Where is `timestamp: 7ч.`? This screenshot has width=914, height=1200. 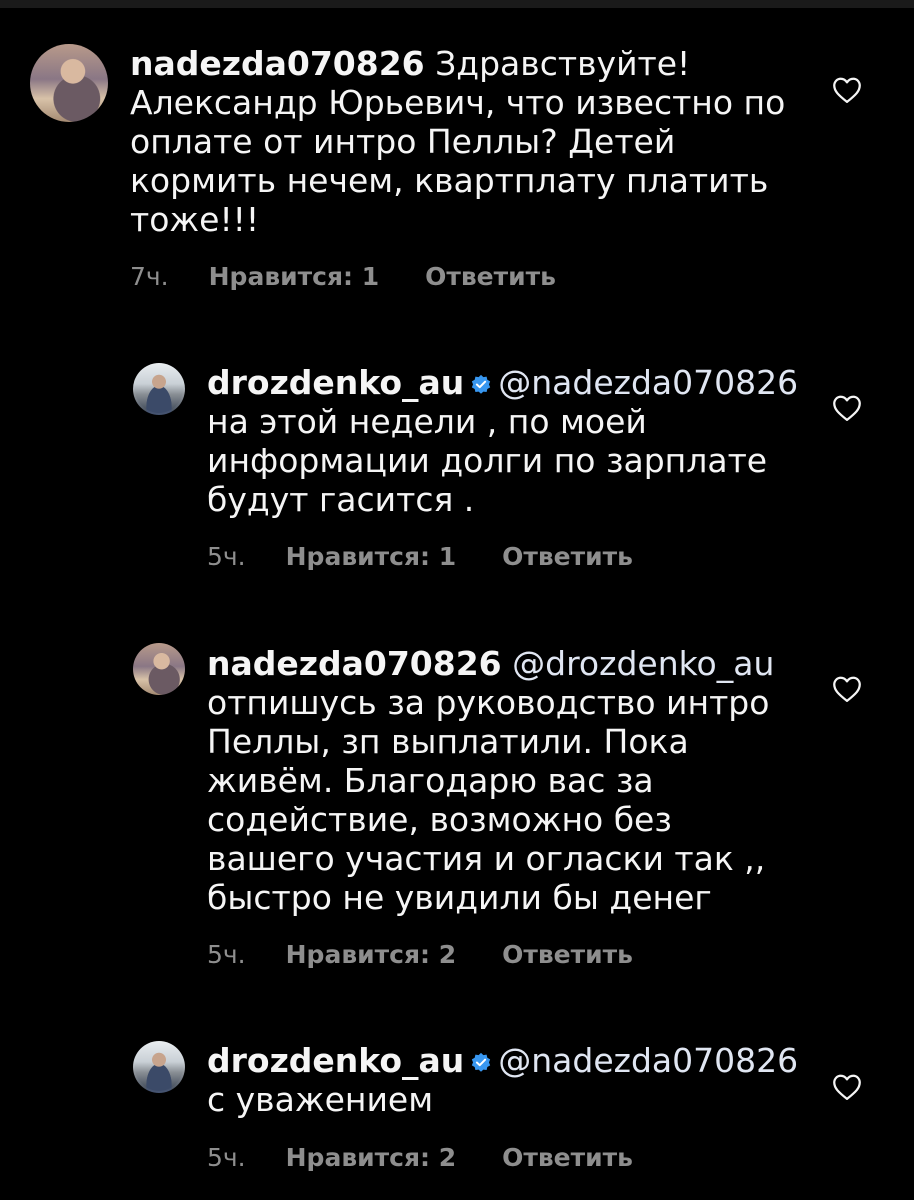
timestamp: 7ч. is located at coordinates (149, 276).